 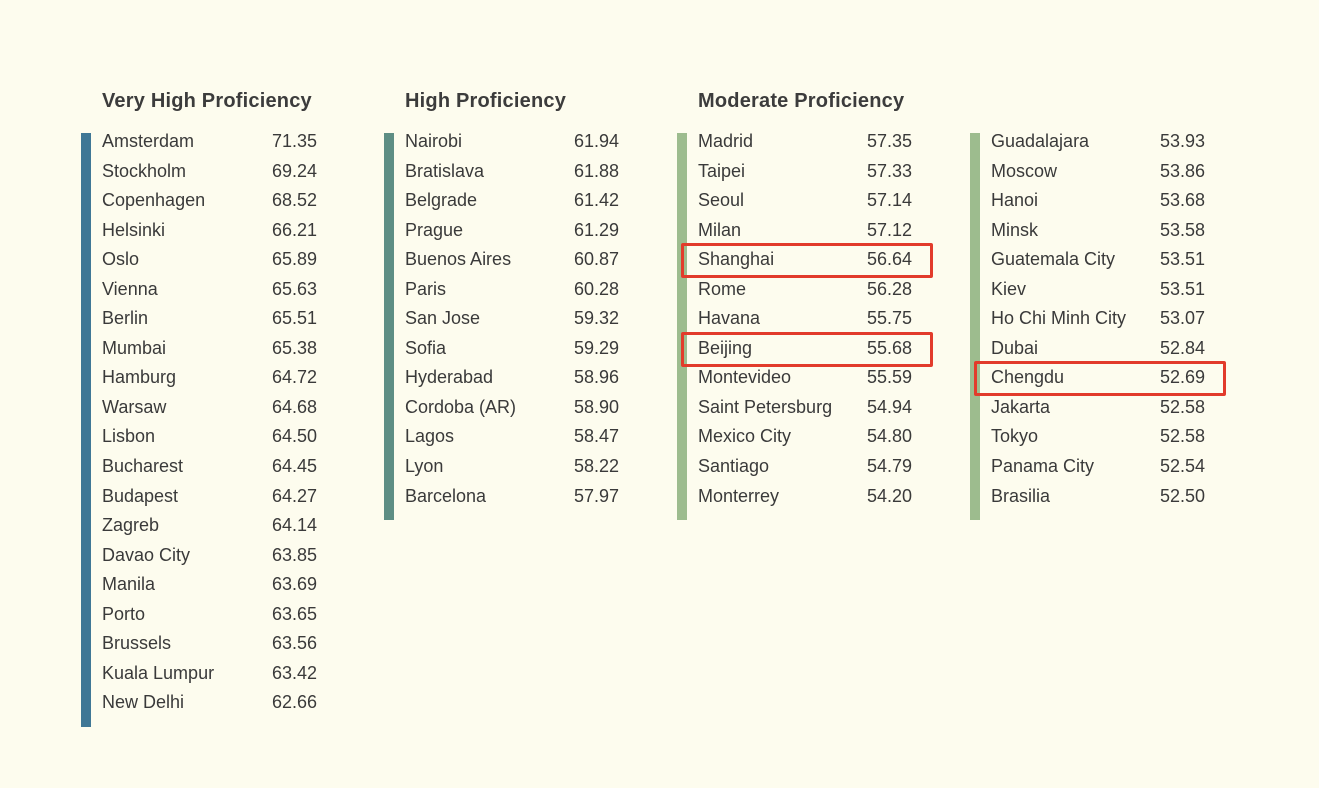 What do you see at coordinates (209, 353) in the screenshot?
I see `list-item: Mumbai 65.38` at bounding box center [209, 353].